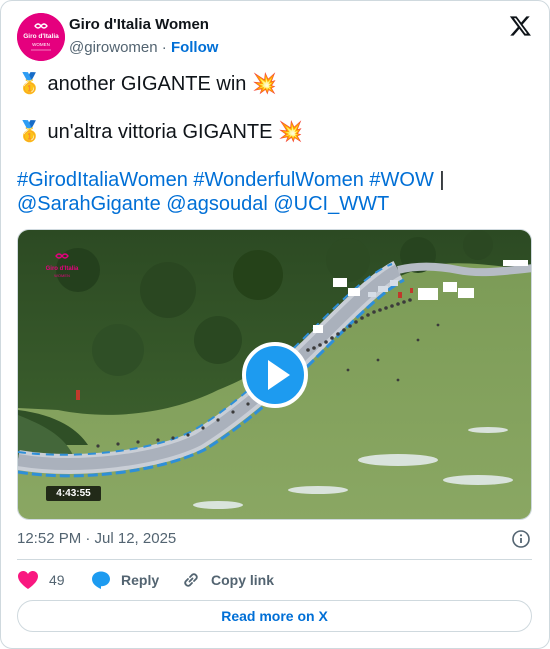  I want to click on info-icon, so click(521, 539).